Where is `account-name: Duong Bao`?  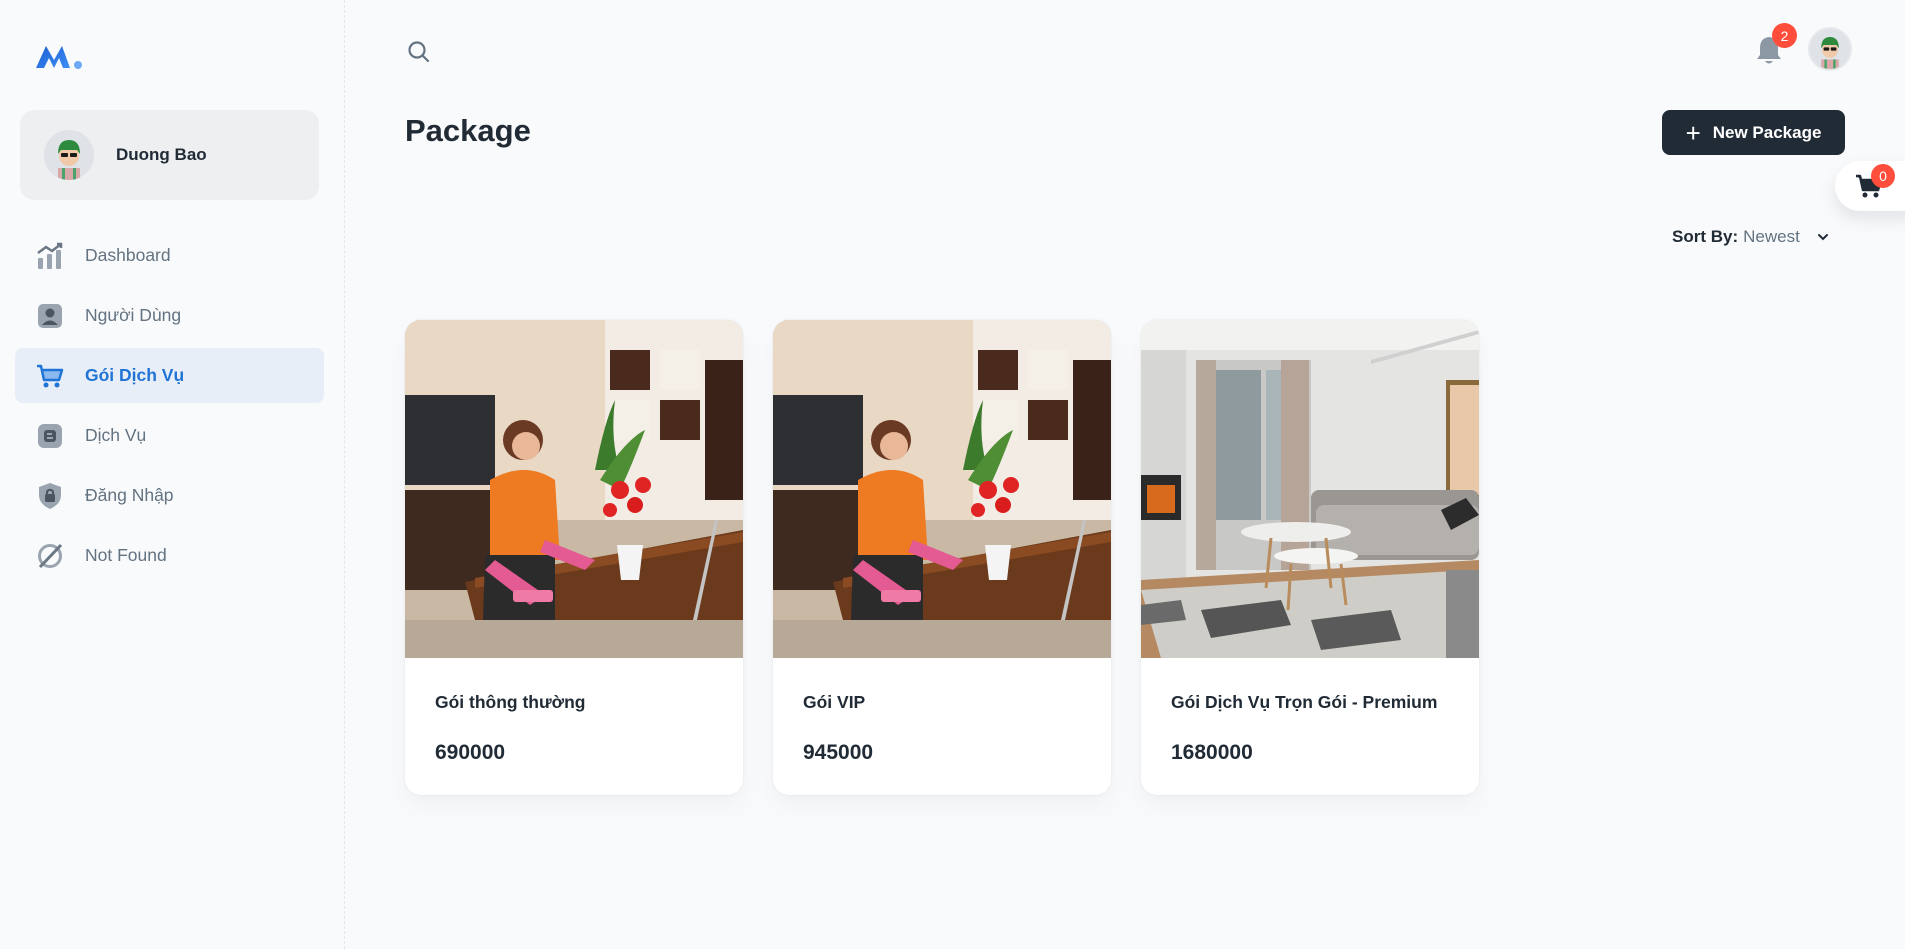
account-name: Duong Bao is located at coordinates (161, 154).